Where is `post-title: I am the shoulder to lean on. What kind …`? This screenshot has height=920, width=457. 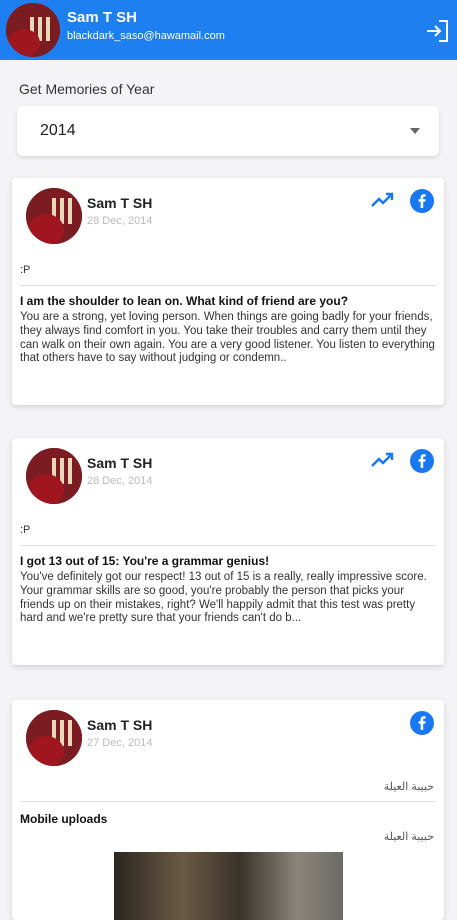
post-title: I am the shoulder to lean on. What kind … is located at coordinates (184, 301).